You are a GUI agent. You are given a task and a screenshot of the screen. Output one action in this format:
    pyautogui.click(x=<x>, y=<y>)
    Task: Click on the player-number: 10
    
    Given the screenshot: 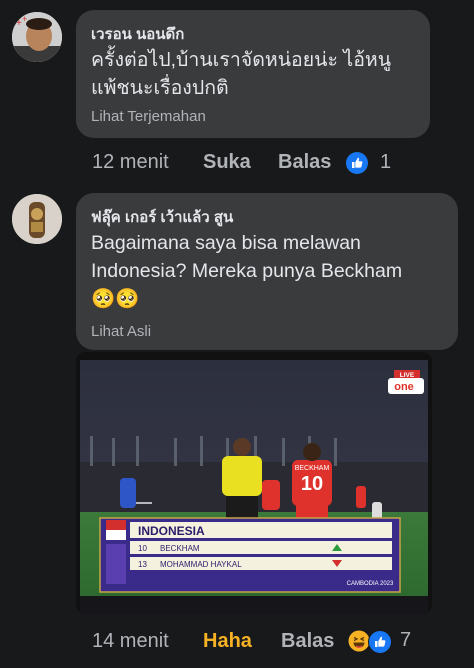 What is the action you would take?
    pyautogui.click(x=142, y=548)
    